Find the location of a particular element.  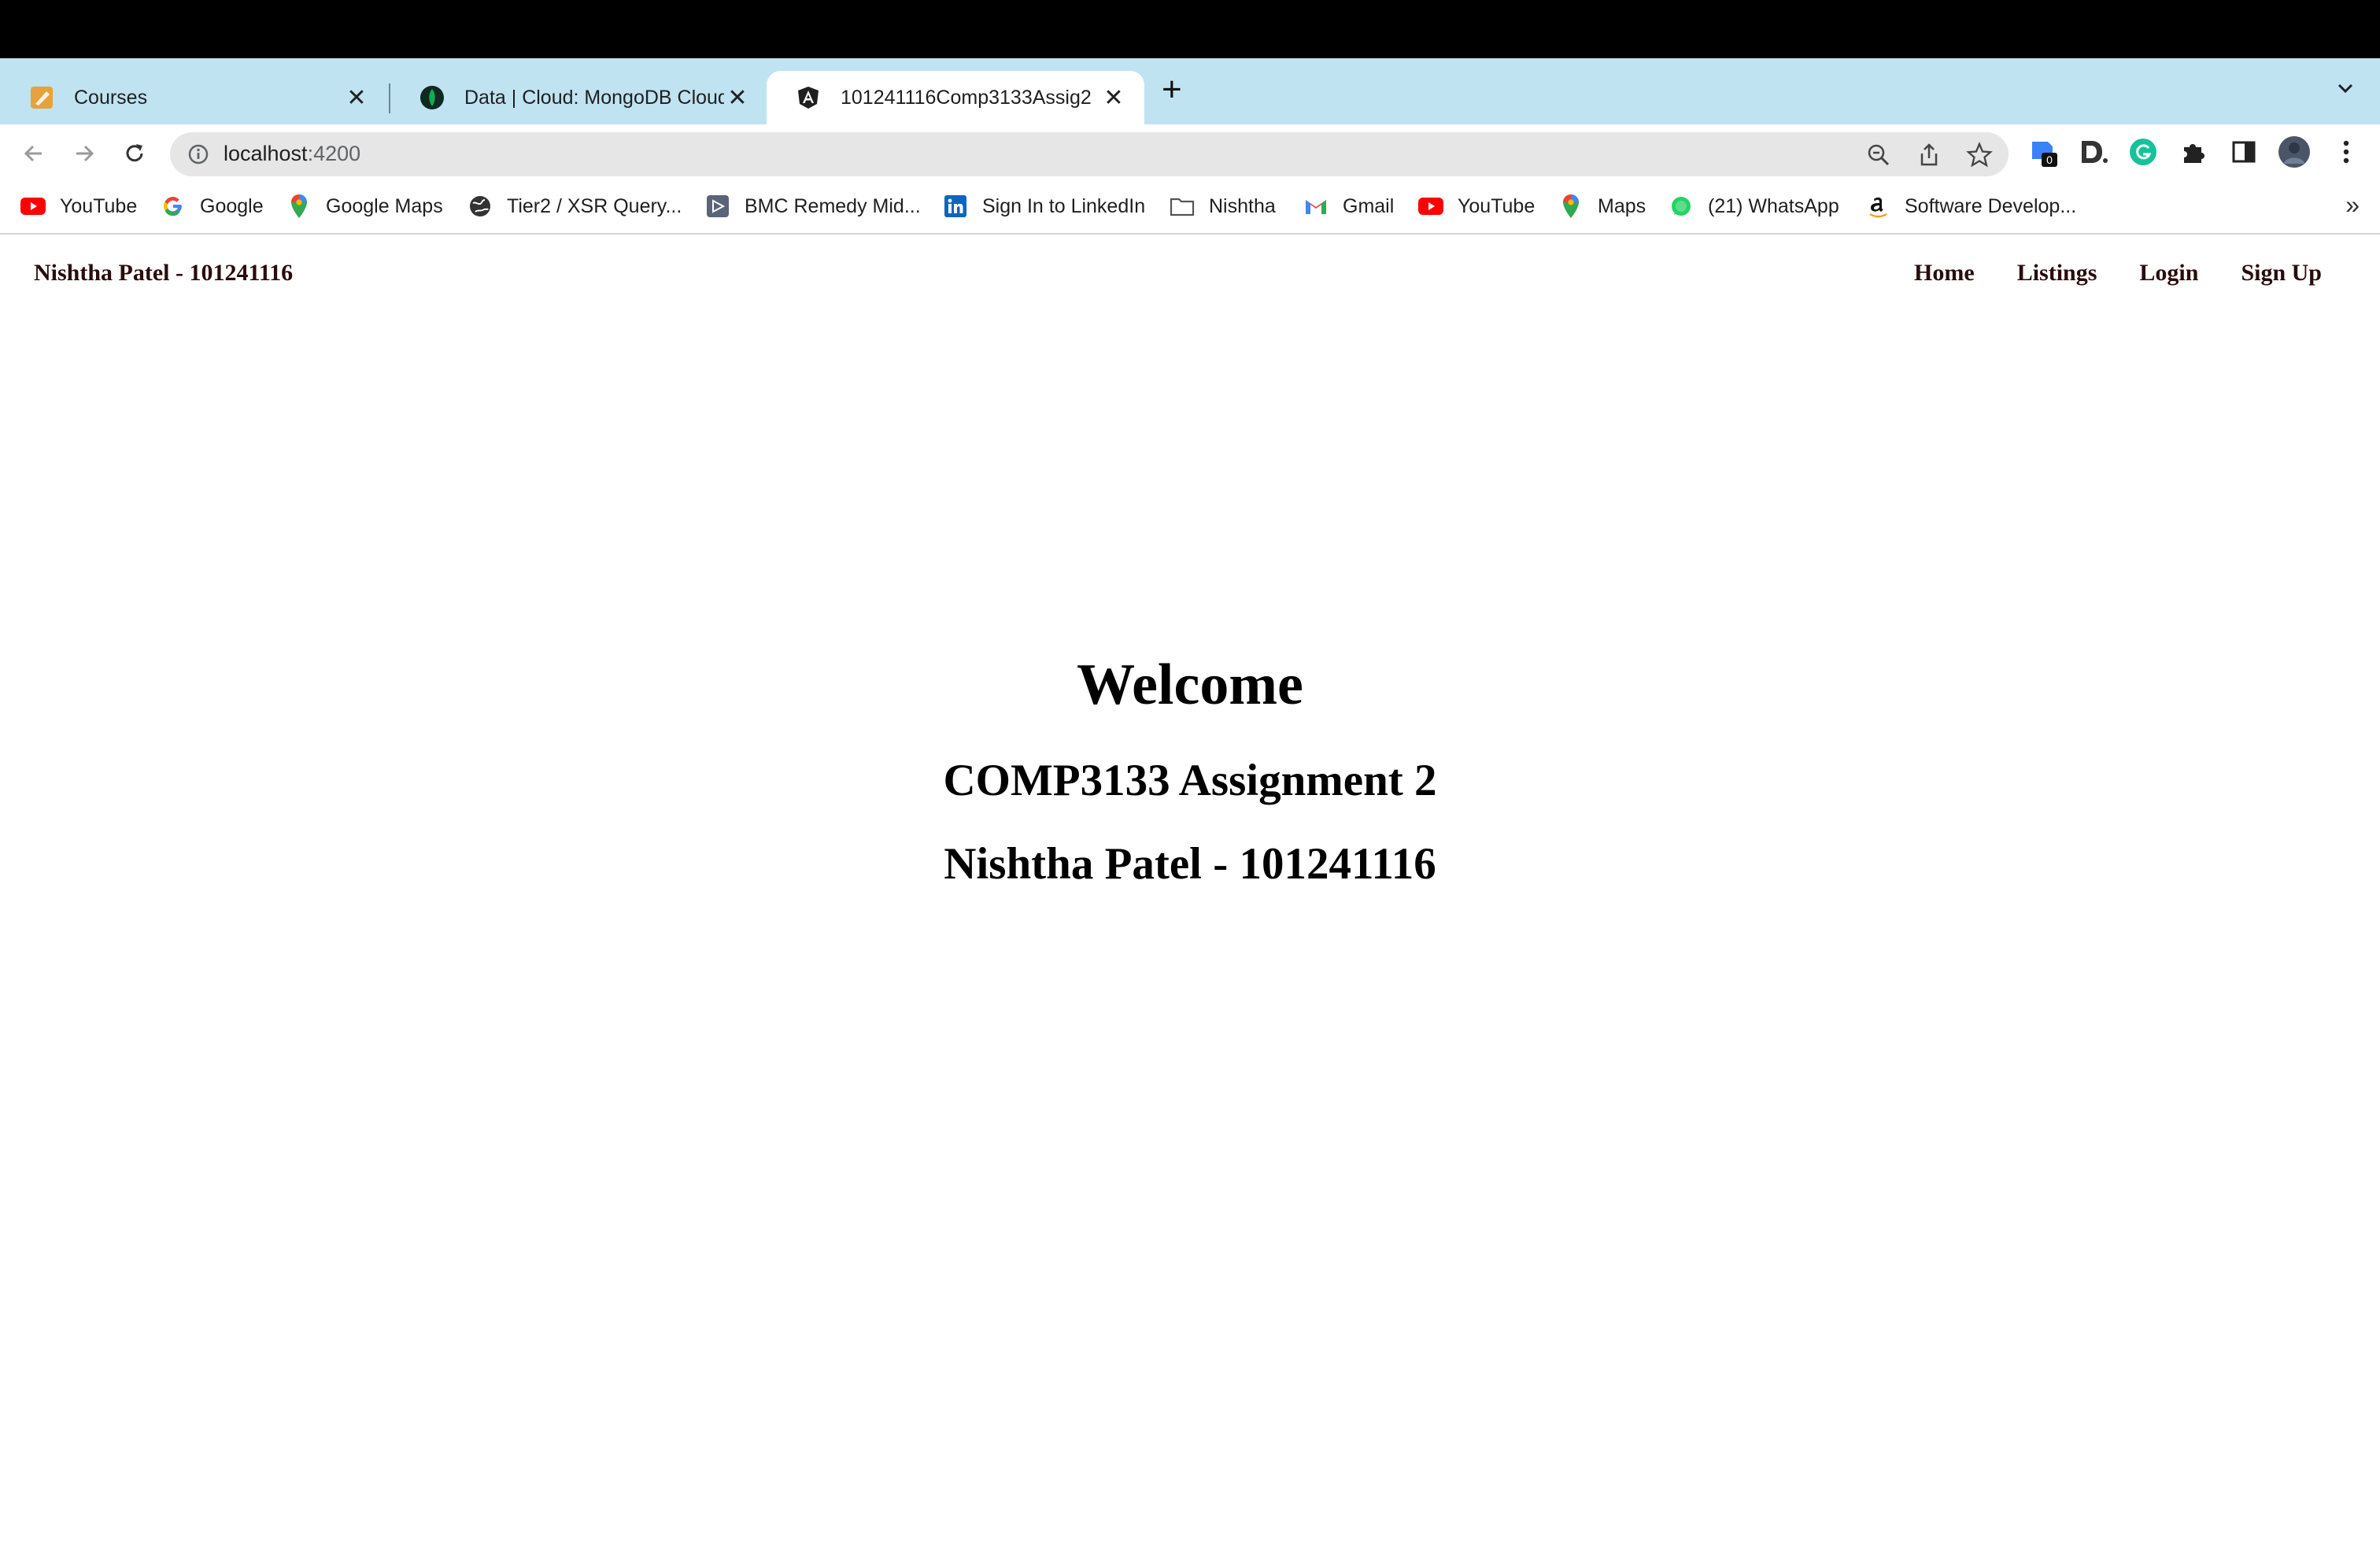

gmail-icon is located at coordinates (1316, 206).